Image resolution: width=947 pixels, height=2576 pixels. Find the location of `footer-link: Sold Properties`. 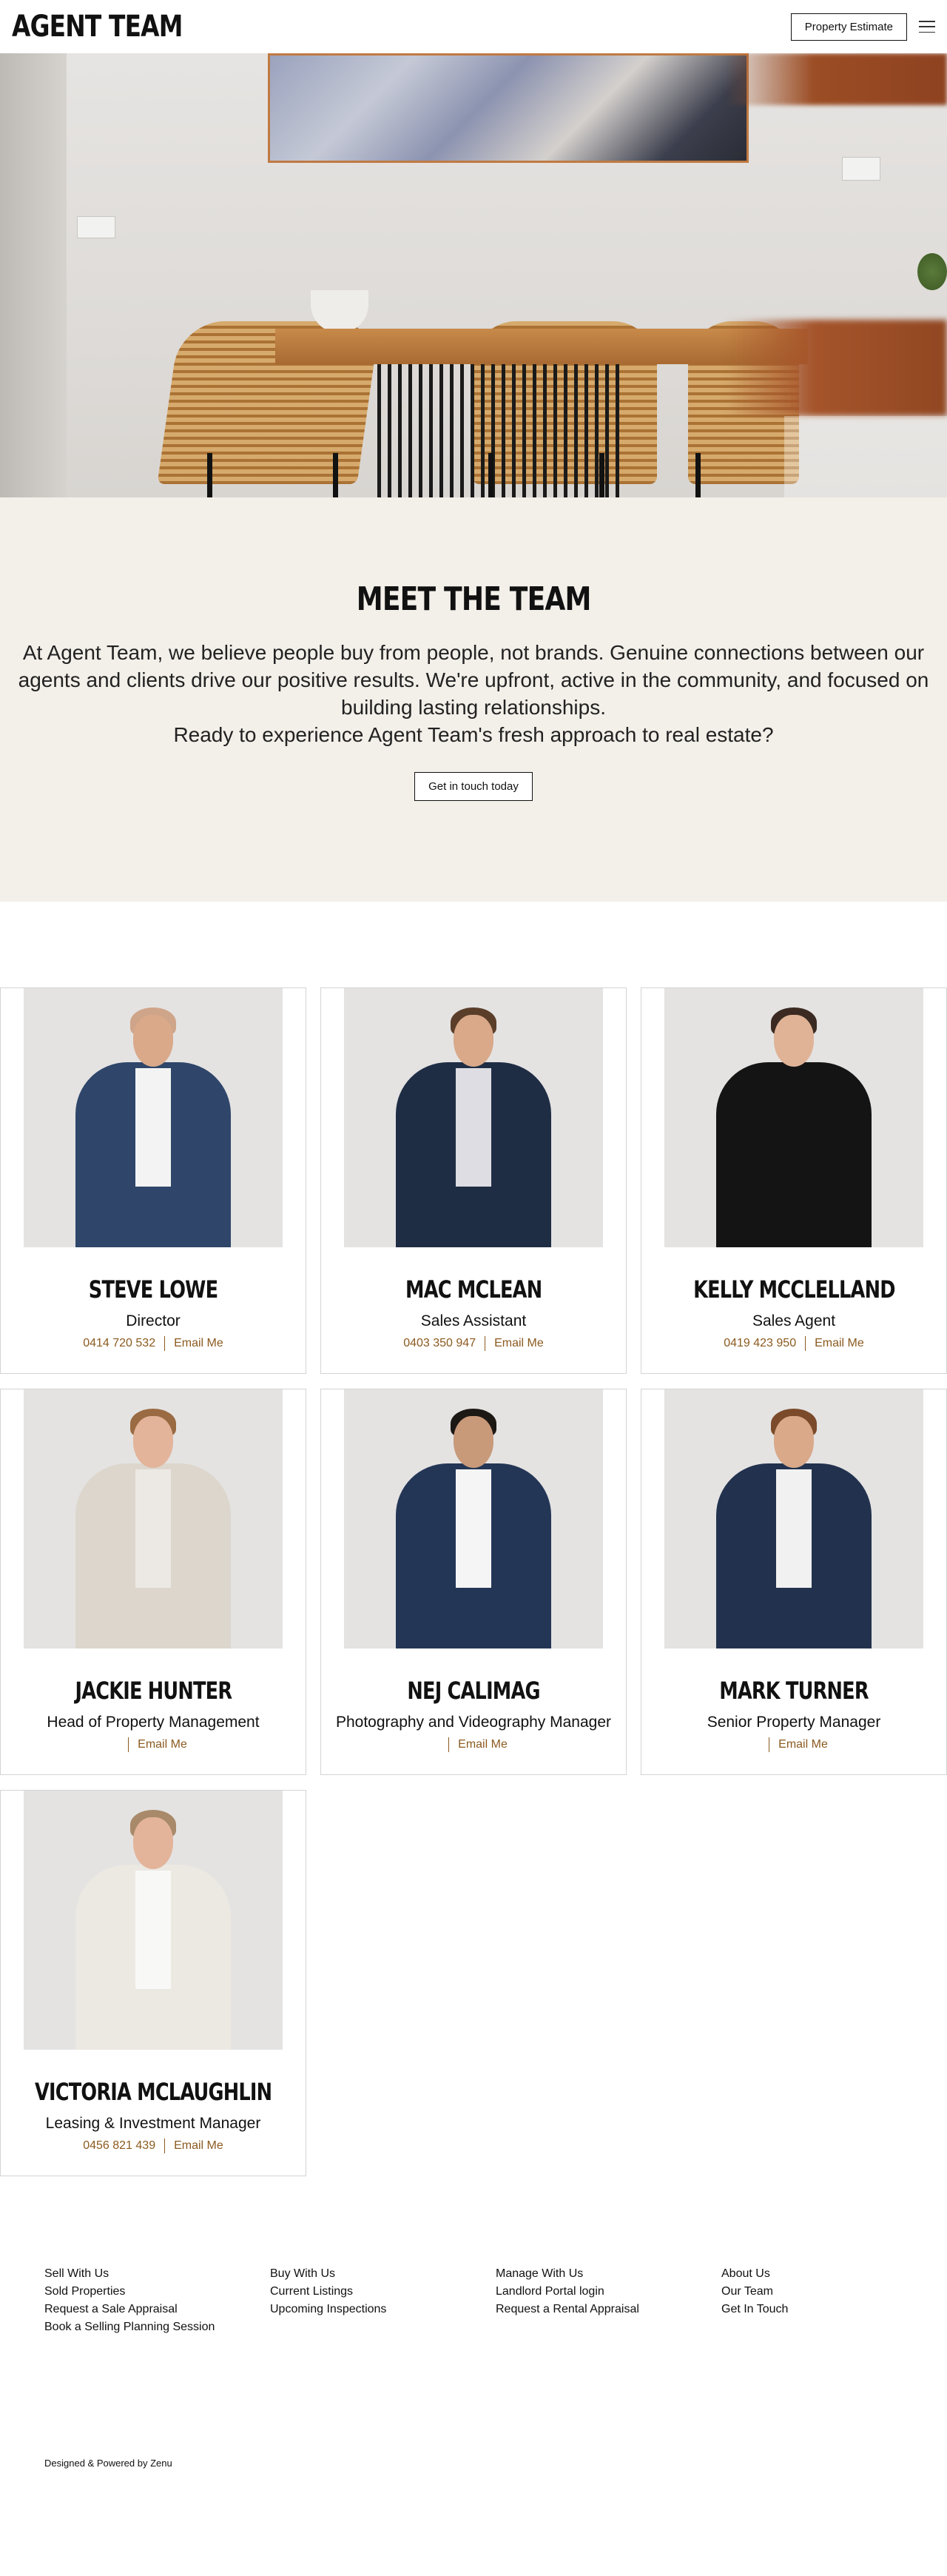

footer-link: Sold Properties is located at coordinates (157, 2292).